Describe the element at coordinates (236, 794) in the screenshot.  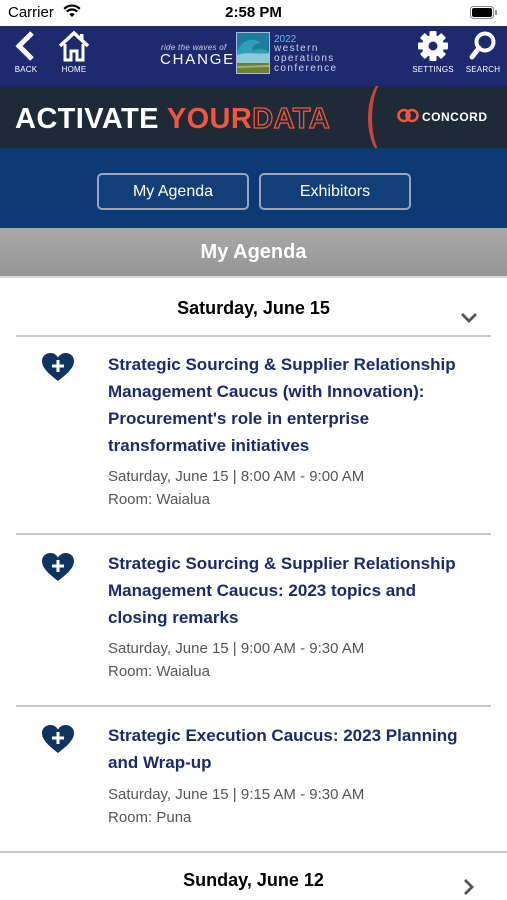
I see `session-time: Saturday, June 15 | 9:15 AM - 9:30 AM` at that location.